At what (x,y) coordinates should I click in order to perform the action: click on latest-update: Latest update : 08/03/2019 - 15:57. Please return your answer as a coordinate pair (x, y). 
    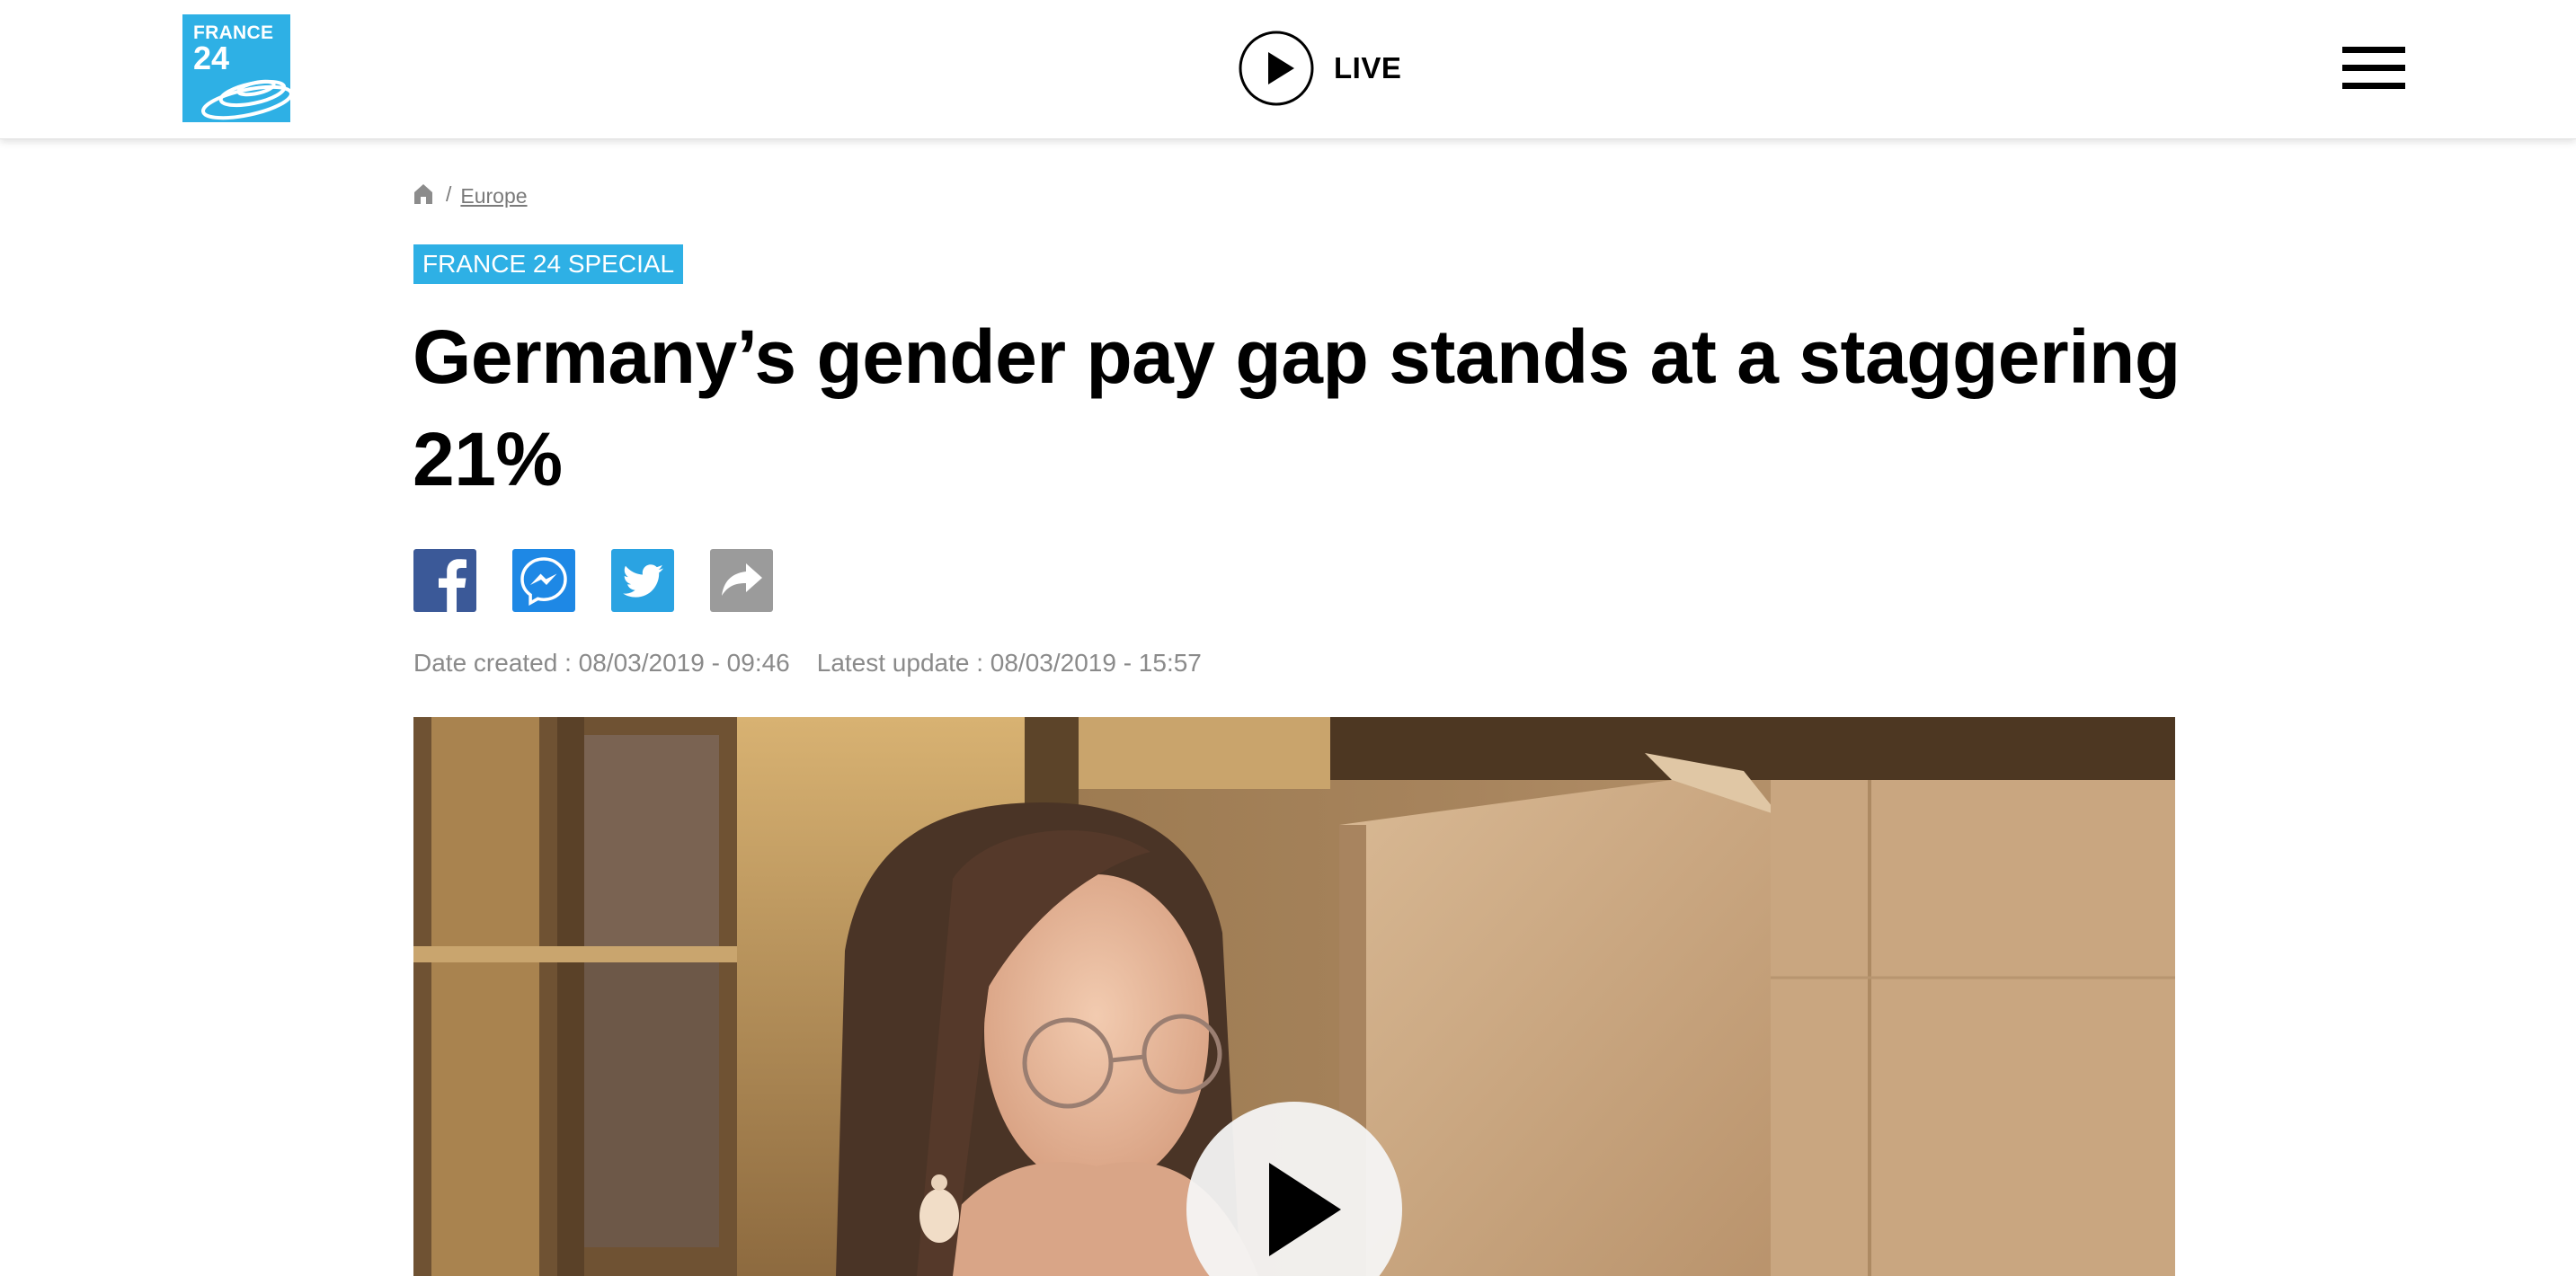
    Looking at the image, I should click on (1009, 663).